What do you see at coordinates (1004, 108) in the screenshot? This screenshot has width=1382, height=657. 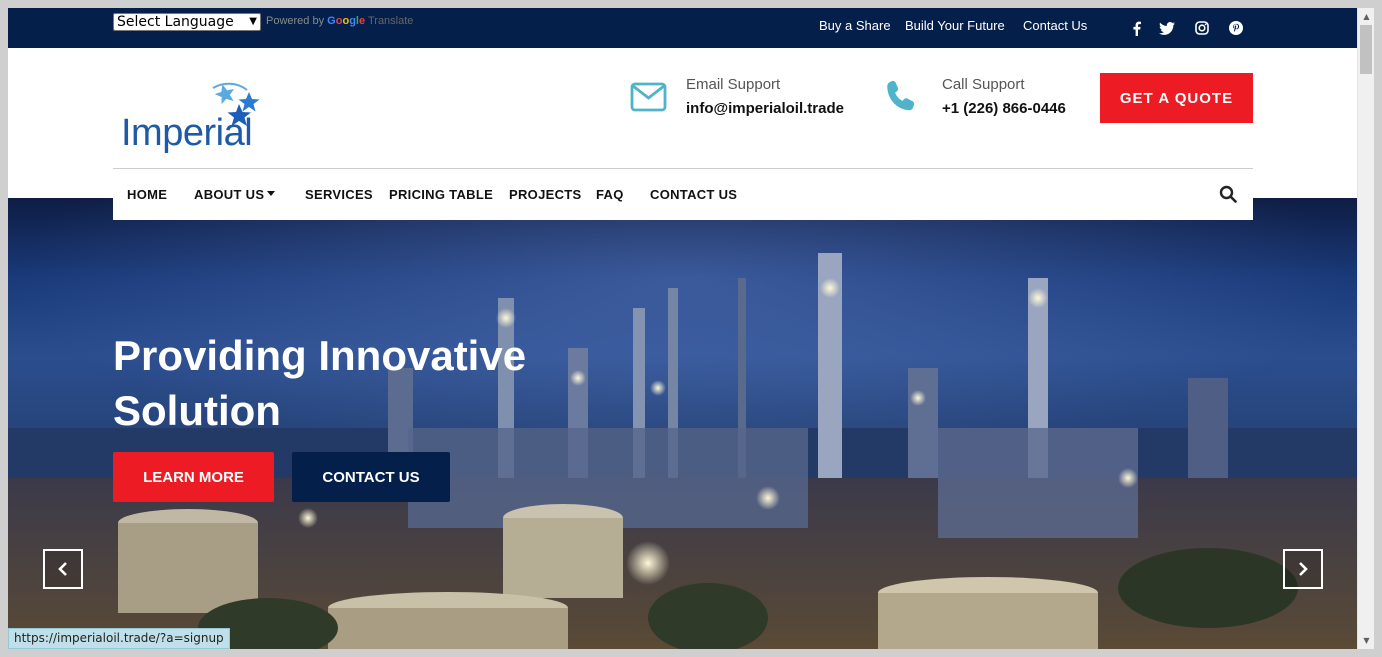 I see `call-support-value: +1 (226) 866-0446` at bounding box center [1004, 108].